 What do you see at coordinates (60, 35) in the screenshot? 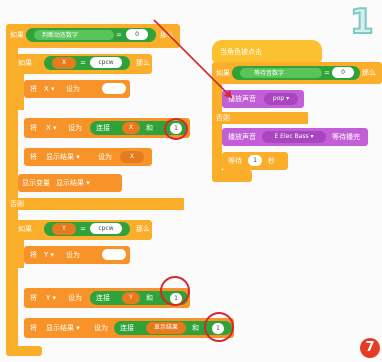
I see `condition-var-label: 判断动态数字` at bounding box center [60, 35].